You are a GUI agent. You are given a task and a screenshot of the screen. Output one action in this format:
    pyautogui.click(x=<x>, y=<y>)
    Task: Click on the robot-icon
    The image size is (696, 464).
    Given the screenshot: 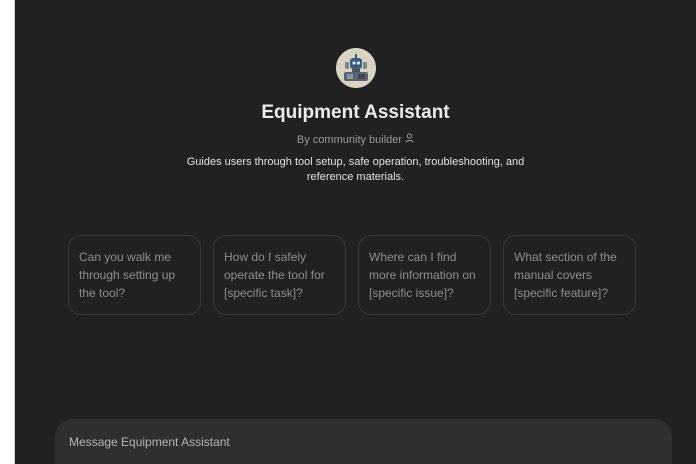 What is the action you would take?
    pyautogui.click(x=355, y=68)
    